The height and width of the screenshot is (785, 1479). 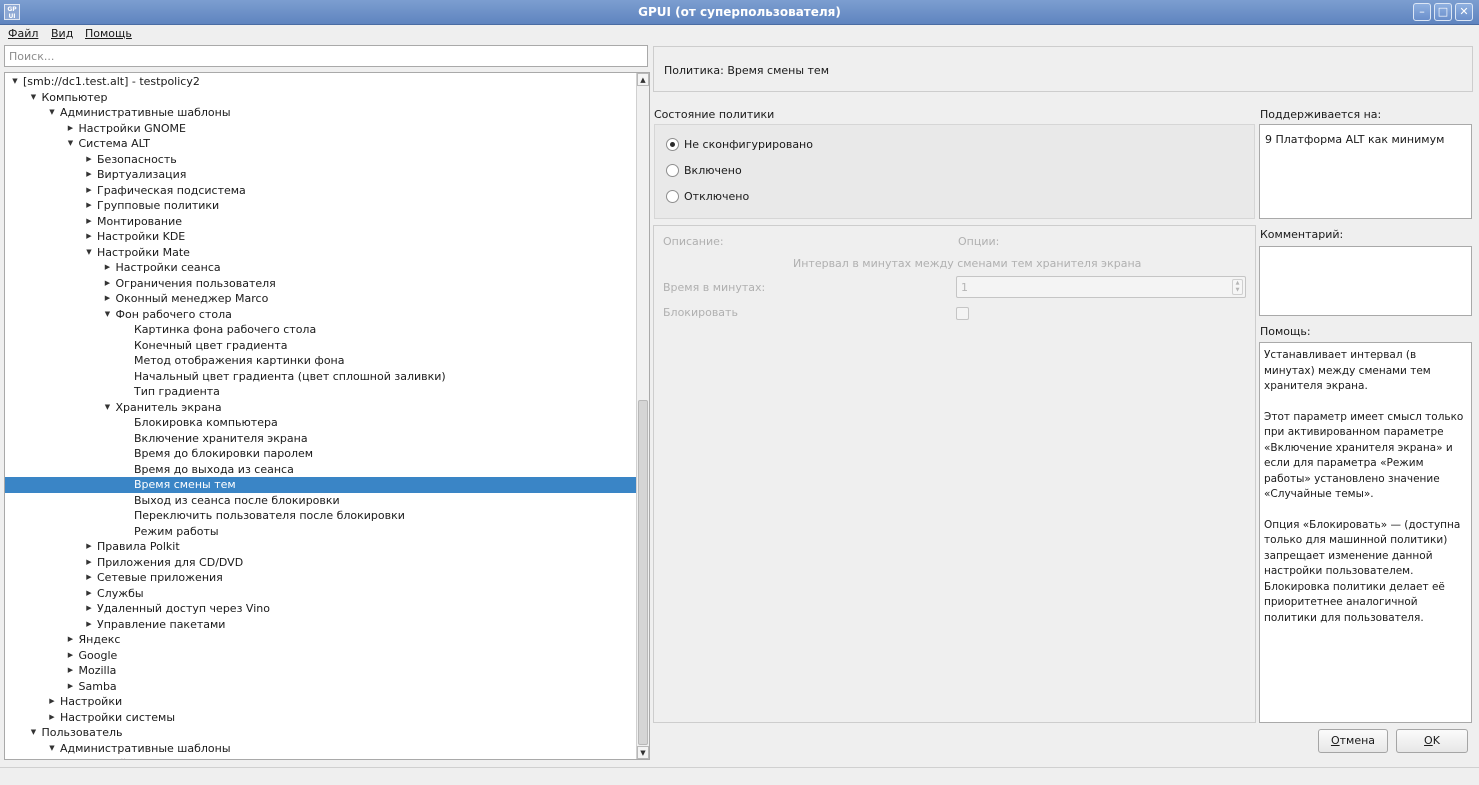 What do you see at coordinates (321, 702) in the screenshot?
I see `tree-item: ▶ Настройки` at bounding box center [321, 702].